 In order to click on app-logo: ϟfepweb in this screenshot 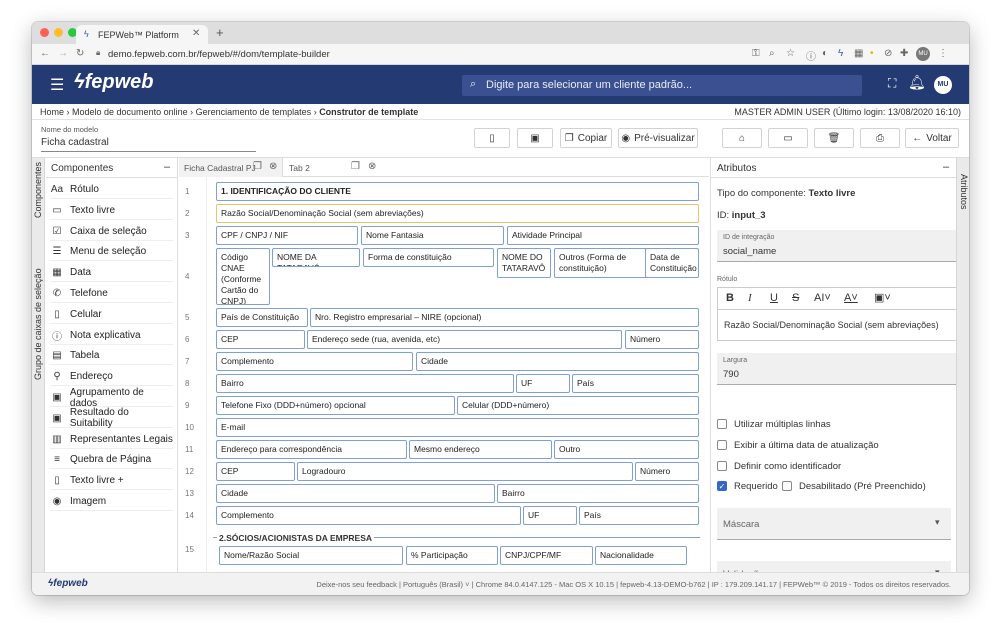, I will do `click(114, 82)`.